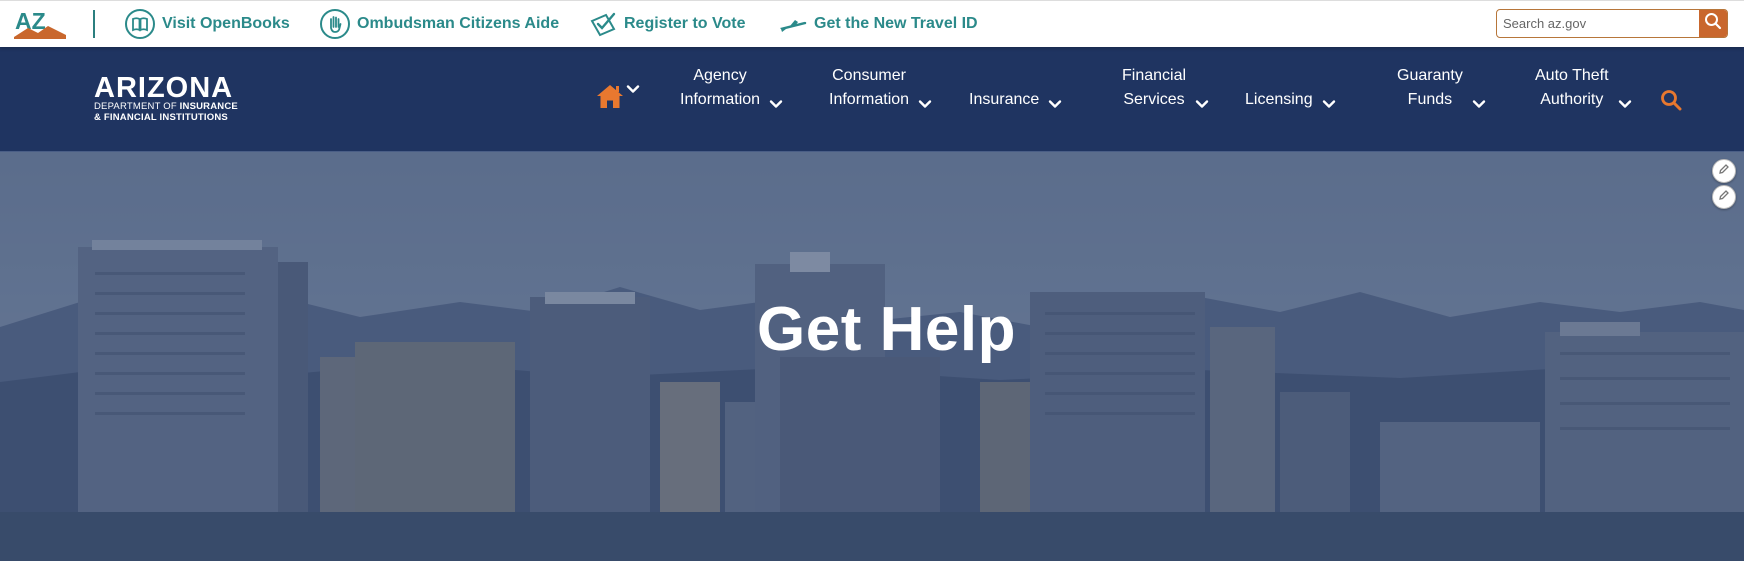  I want to click on nav-financial-services: Financial Services, so click(1165, 88).